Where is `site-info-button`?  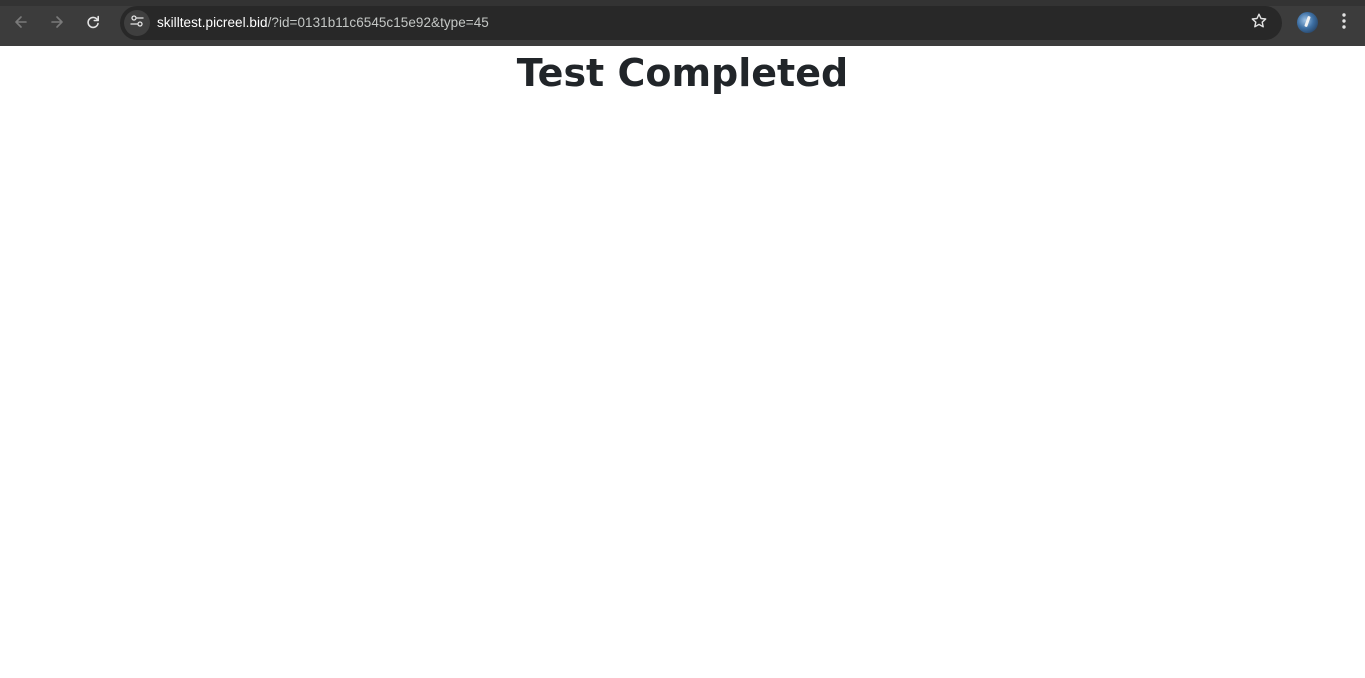
site-info-button is located at coordinates (137, 23).